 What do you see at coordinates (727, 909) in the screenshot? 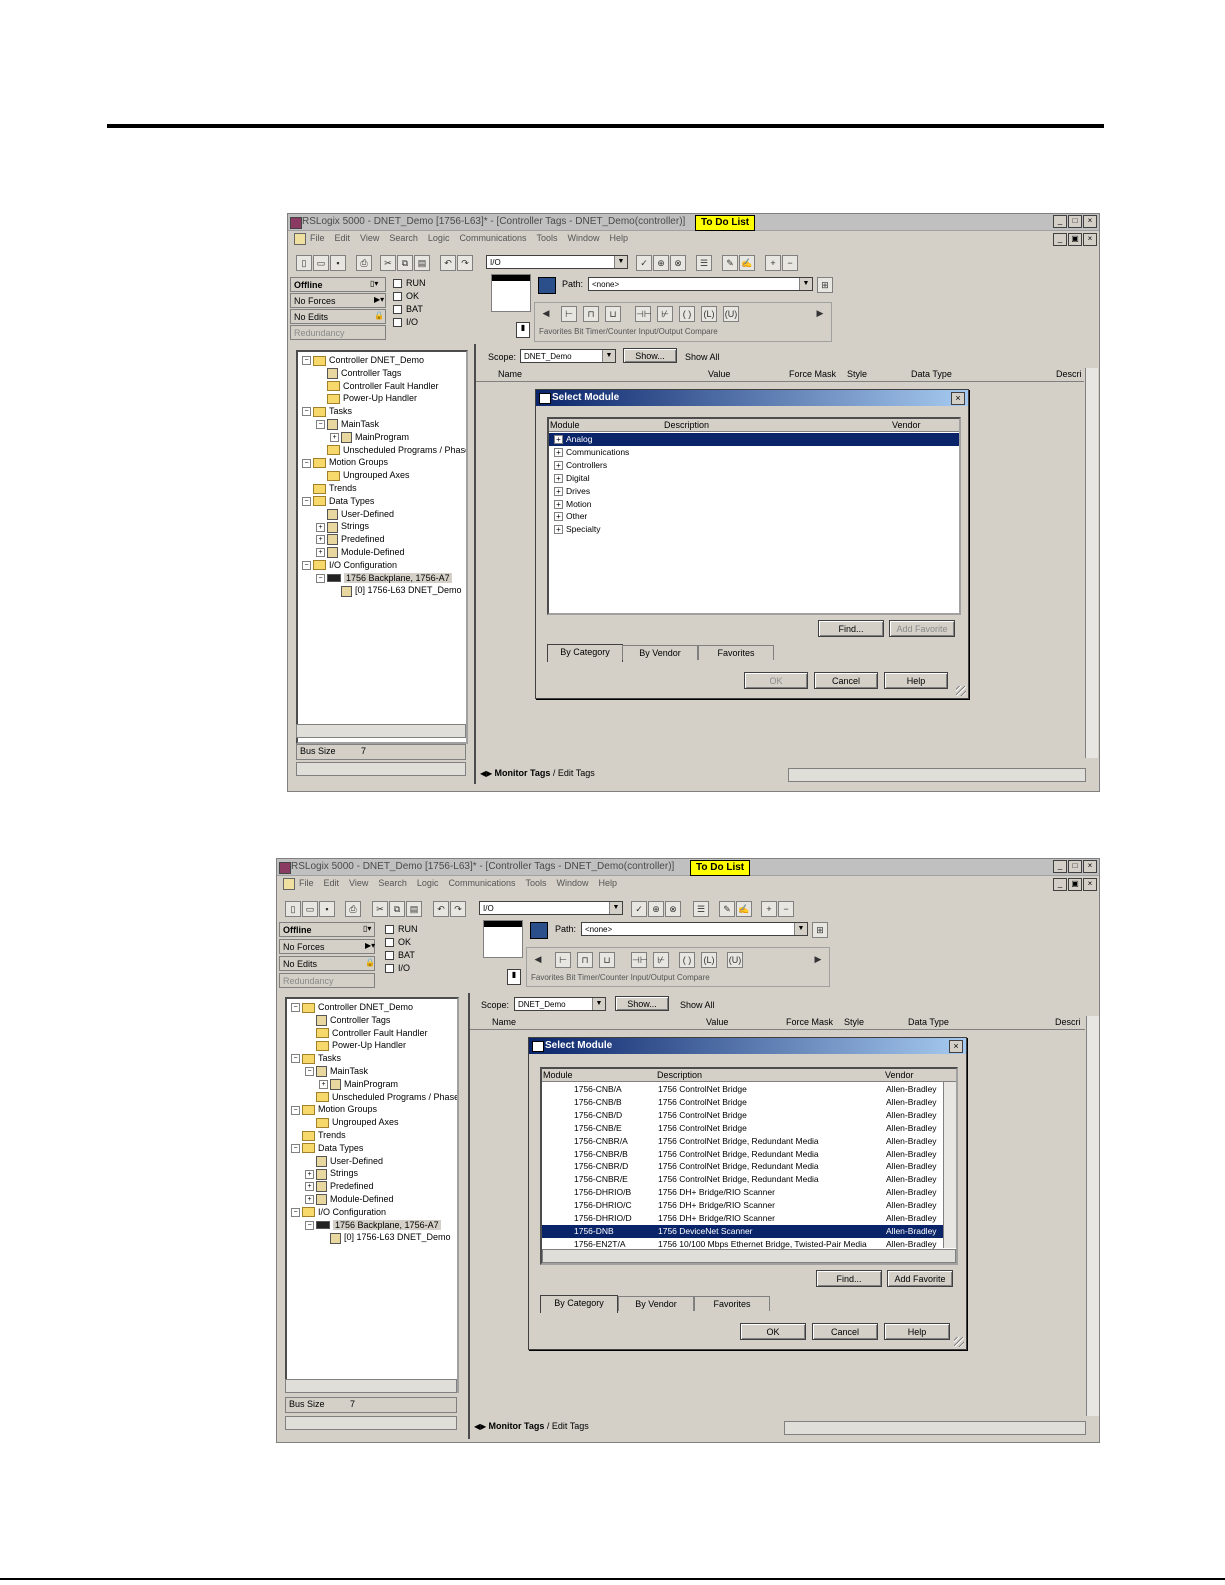
I see `properties-icon: ✎` at bounding box center [727, 909].